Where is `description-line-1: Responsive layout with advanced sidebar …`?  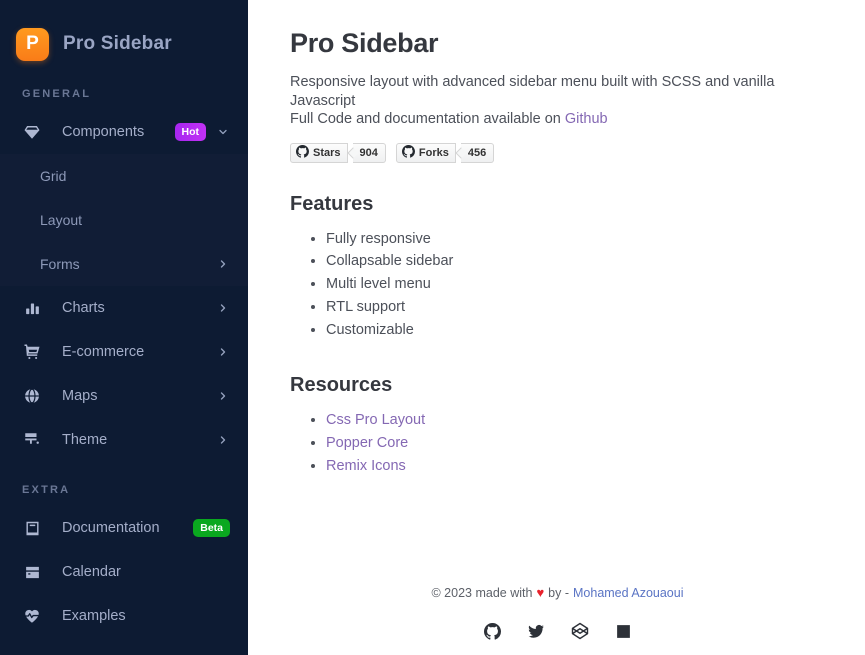
description-line-1: Responsive layout with advanced sidebar … is located at coordinates (532, 82).